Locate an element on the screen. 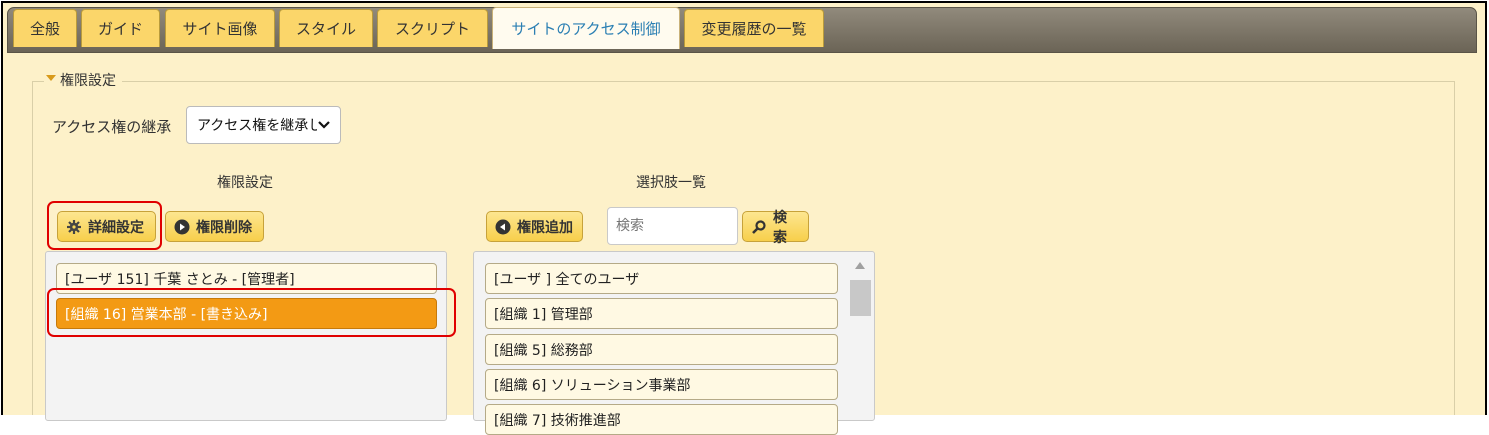 Image resolution: width=1489 pixels, height=435 pixels. tab-change-history: 変更履歴の一覧 is located at coordinates (754, 28).